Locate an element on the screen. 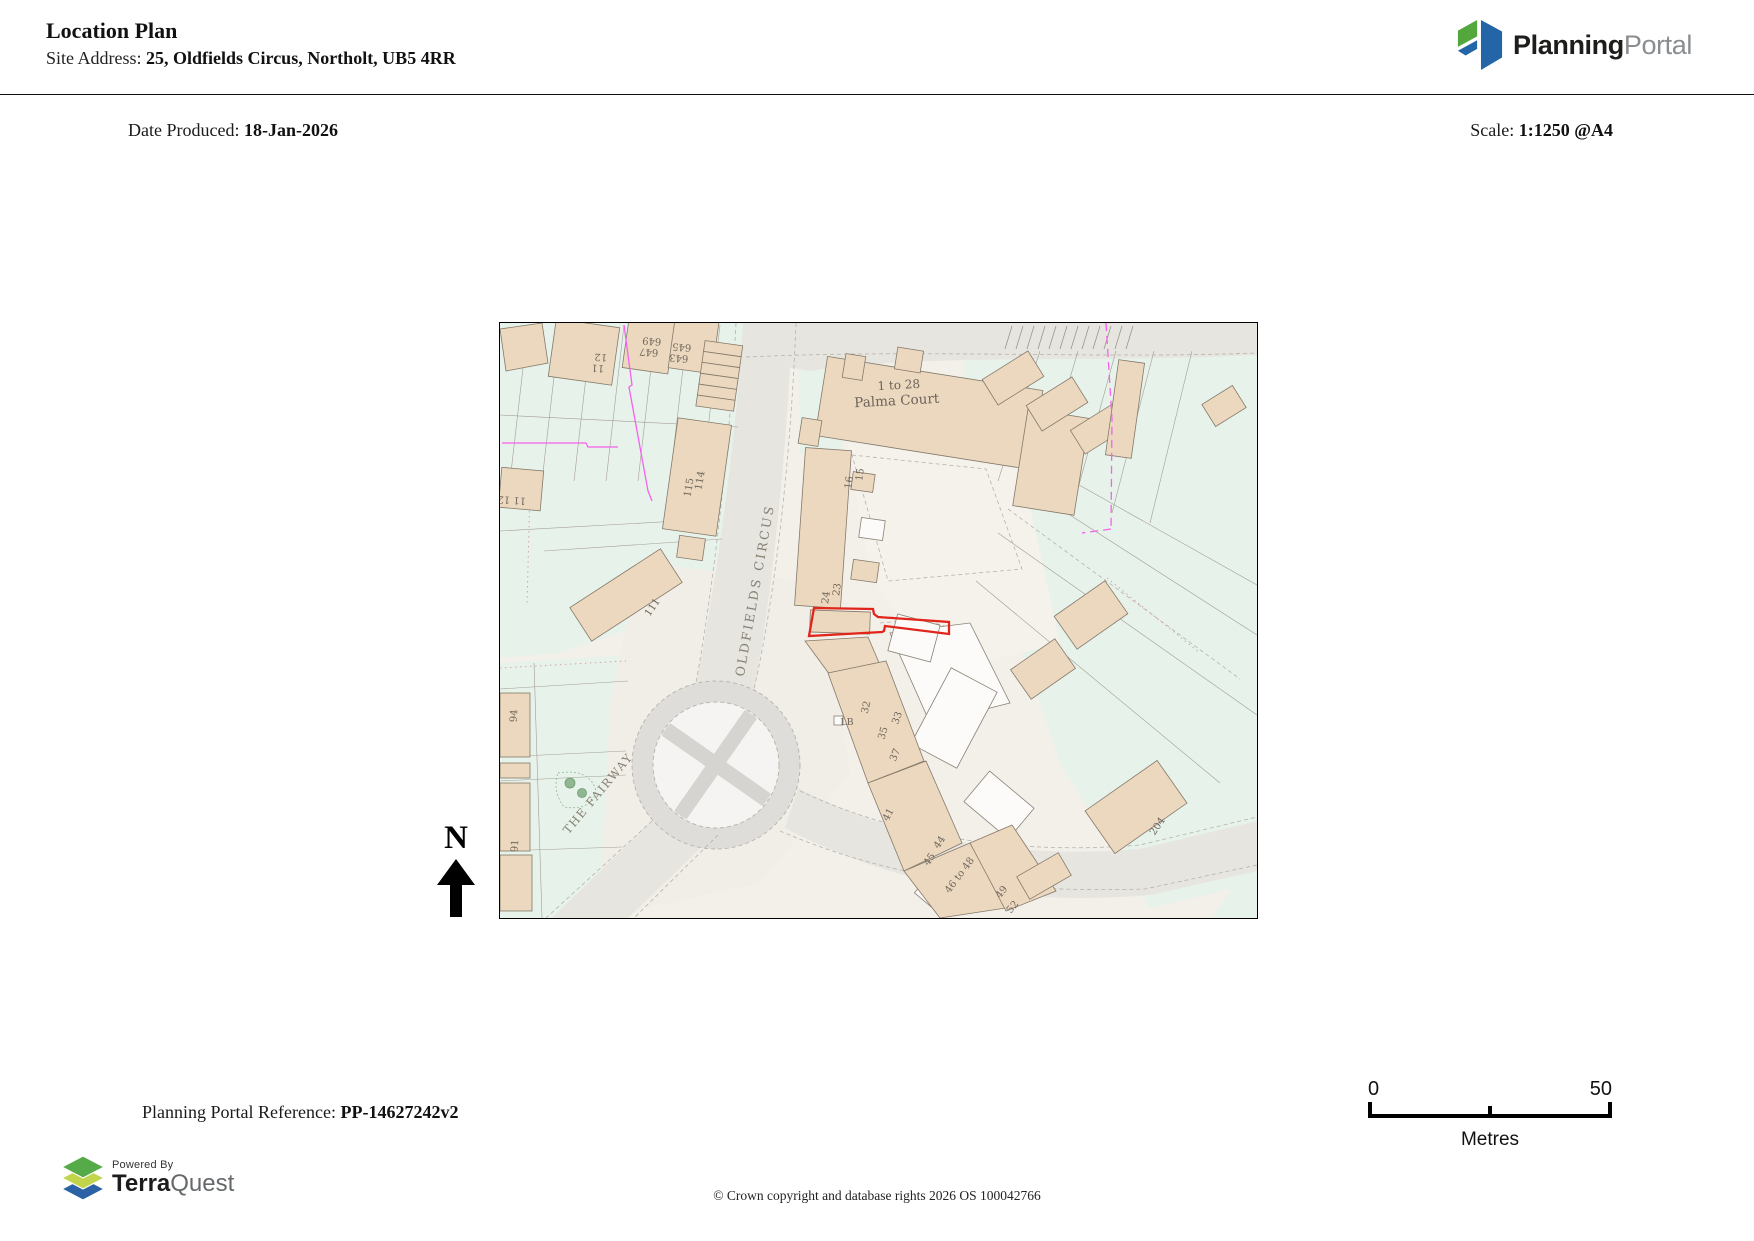 The height and width of the screenshot is (1241, 1754). scale-bar: 0 50 Metres is located at coordinates (1490, 1114).